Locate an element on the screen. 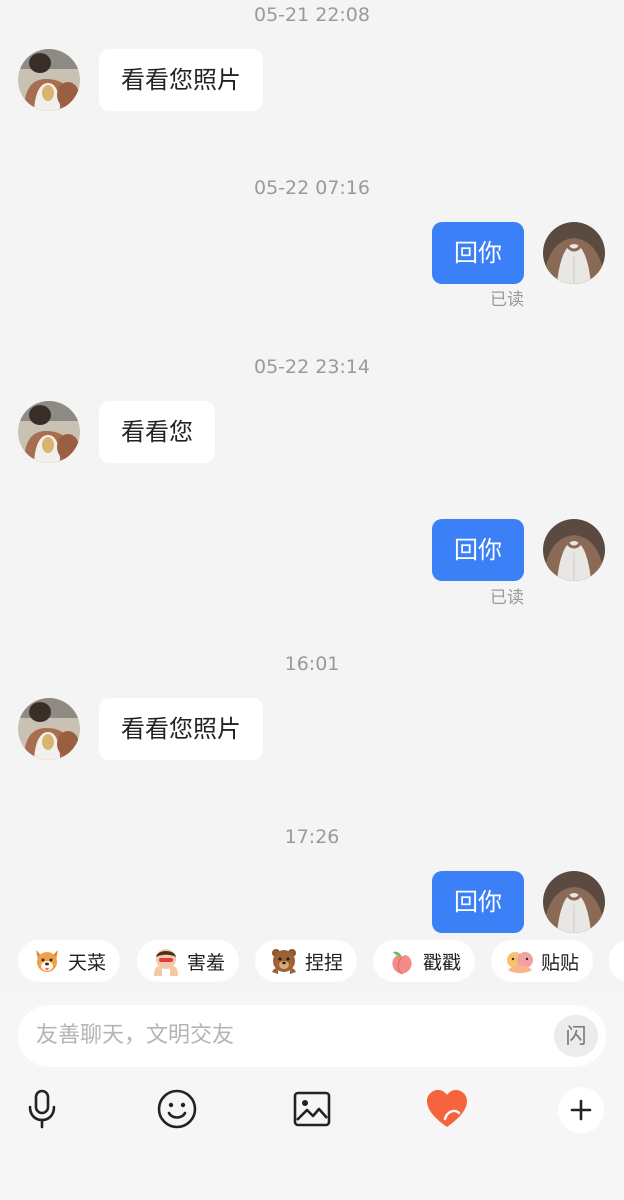 This screenshot has width=624, height=1200. emoji-icon is located at coordinates (177, 1109).